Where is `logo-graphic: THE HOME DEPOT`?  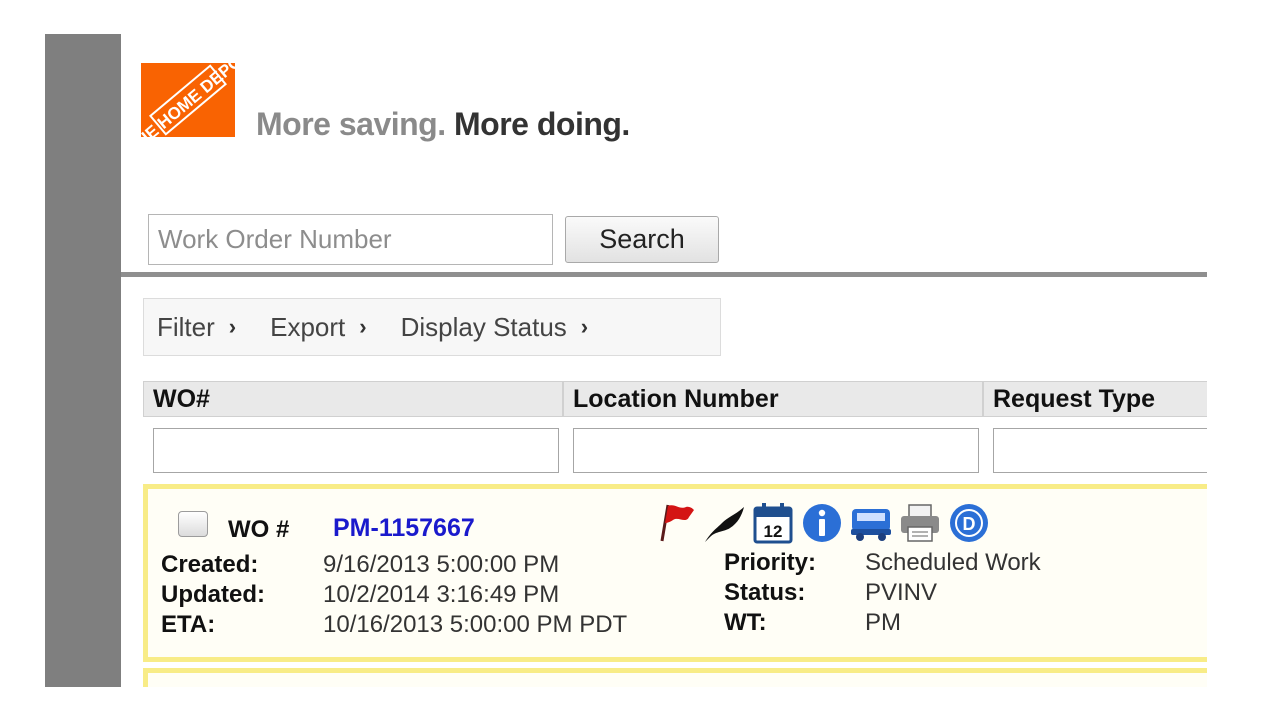 logo-graphic: THE HOME DEPOT is located at coordinates (188, 100).